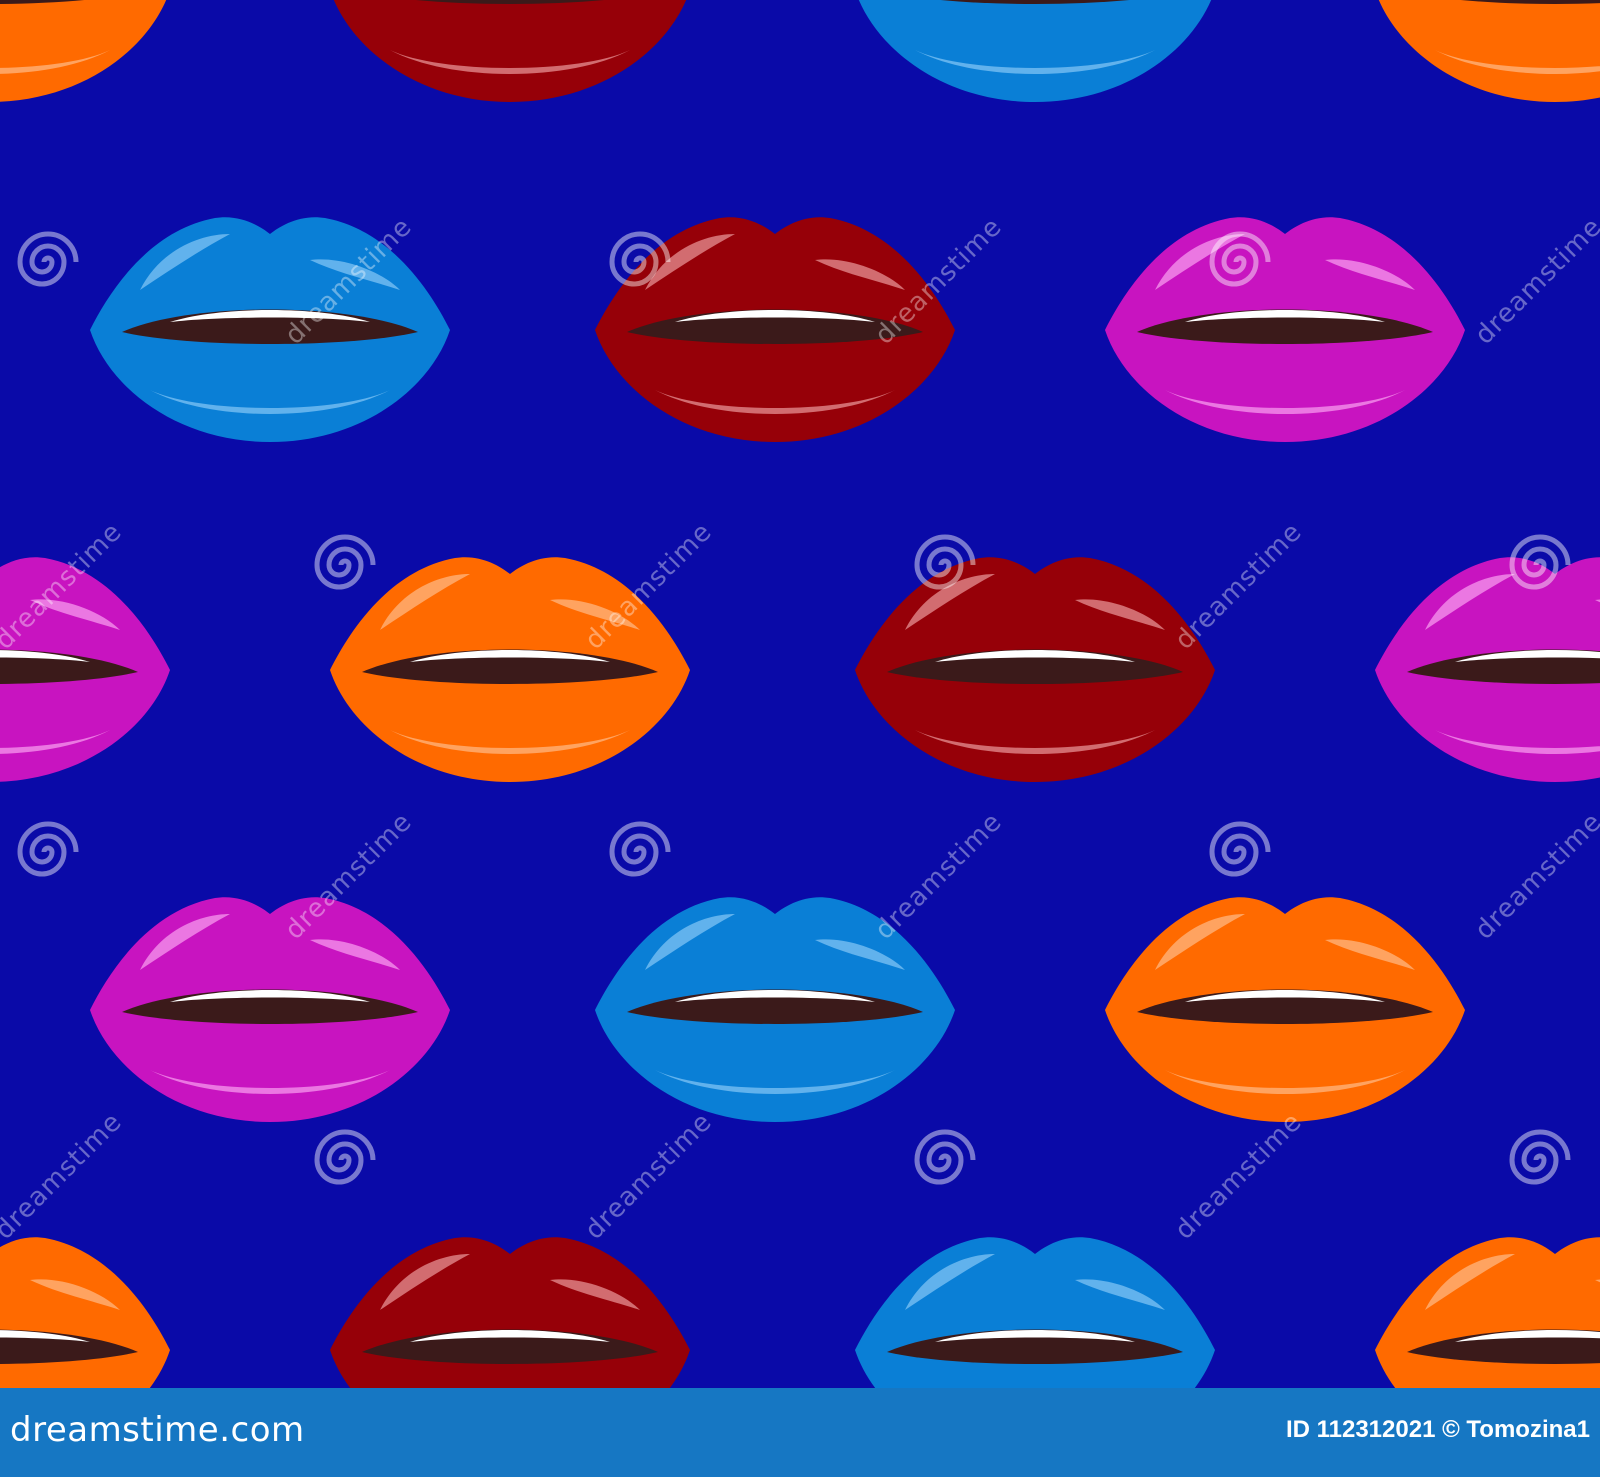  What do you see at coordinates (800, 1432) in the screenshot?
I see `footer-bar: dreamstime.com ID 112312021 © Tomozina1` at bounding box center [800, 1432].